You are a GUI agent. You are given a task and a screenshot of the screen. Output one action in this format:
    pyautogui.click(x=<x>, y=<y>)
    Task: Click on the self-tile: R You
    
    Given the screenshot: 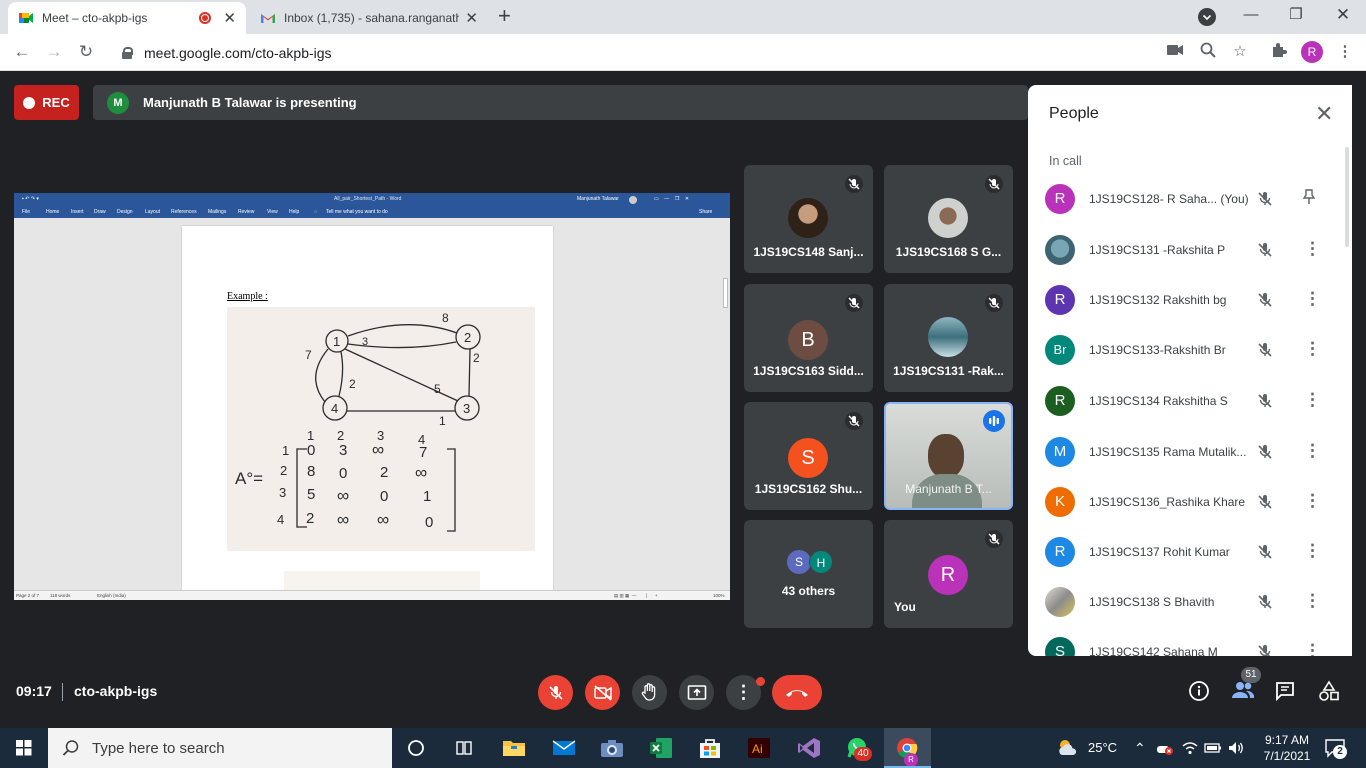 What is the action you would take?
    pyautogui.click(x=948, y=574)
    